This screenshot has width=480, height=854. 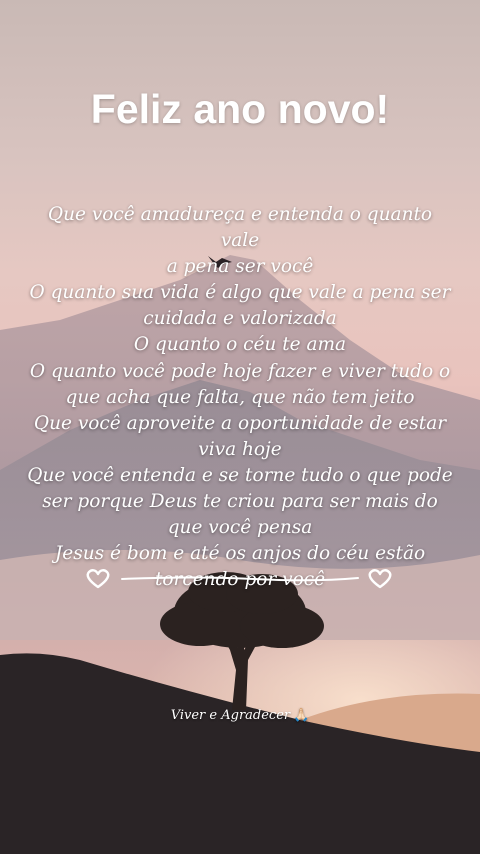 I want to click on message-line: O quanto o céu te ama, so click(x=240, y=345).